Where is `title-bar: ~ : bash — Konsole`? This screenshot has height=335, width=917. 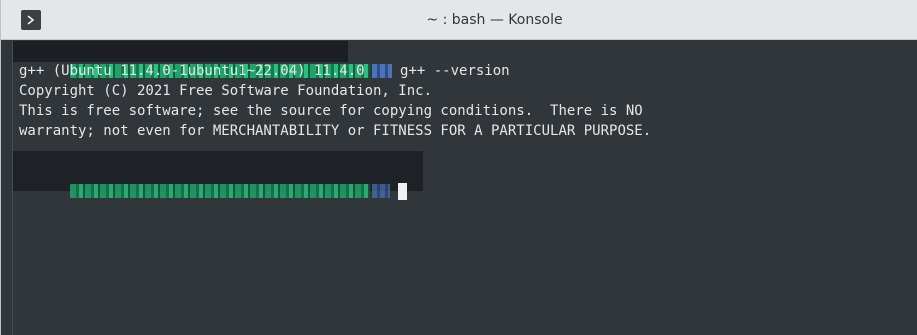
title-bar: ~ : bash — Konsole is located at coordinates (459, 20).